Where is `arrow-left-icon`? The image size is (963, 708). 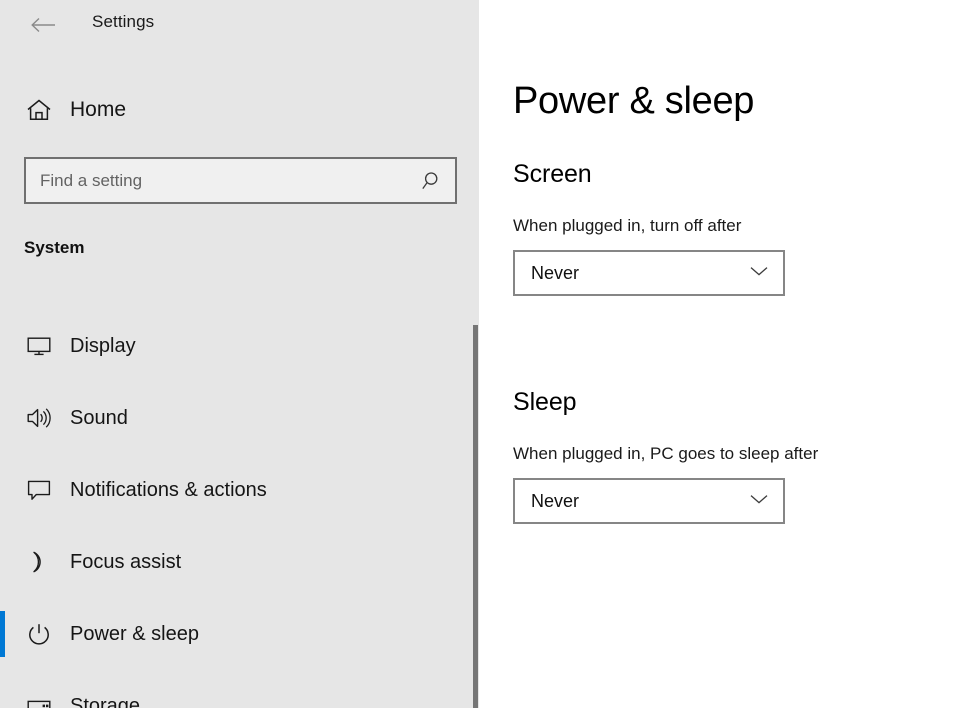 arrow-left-icon is located at coordinates (43, 25).